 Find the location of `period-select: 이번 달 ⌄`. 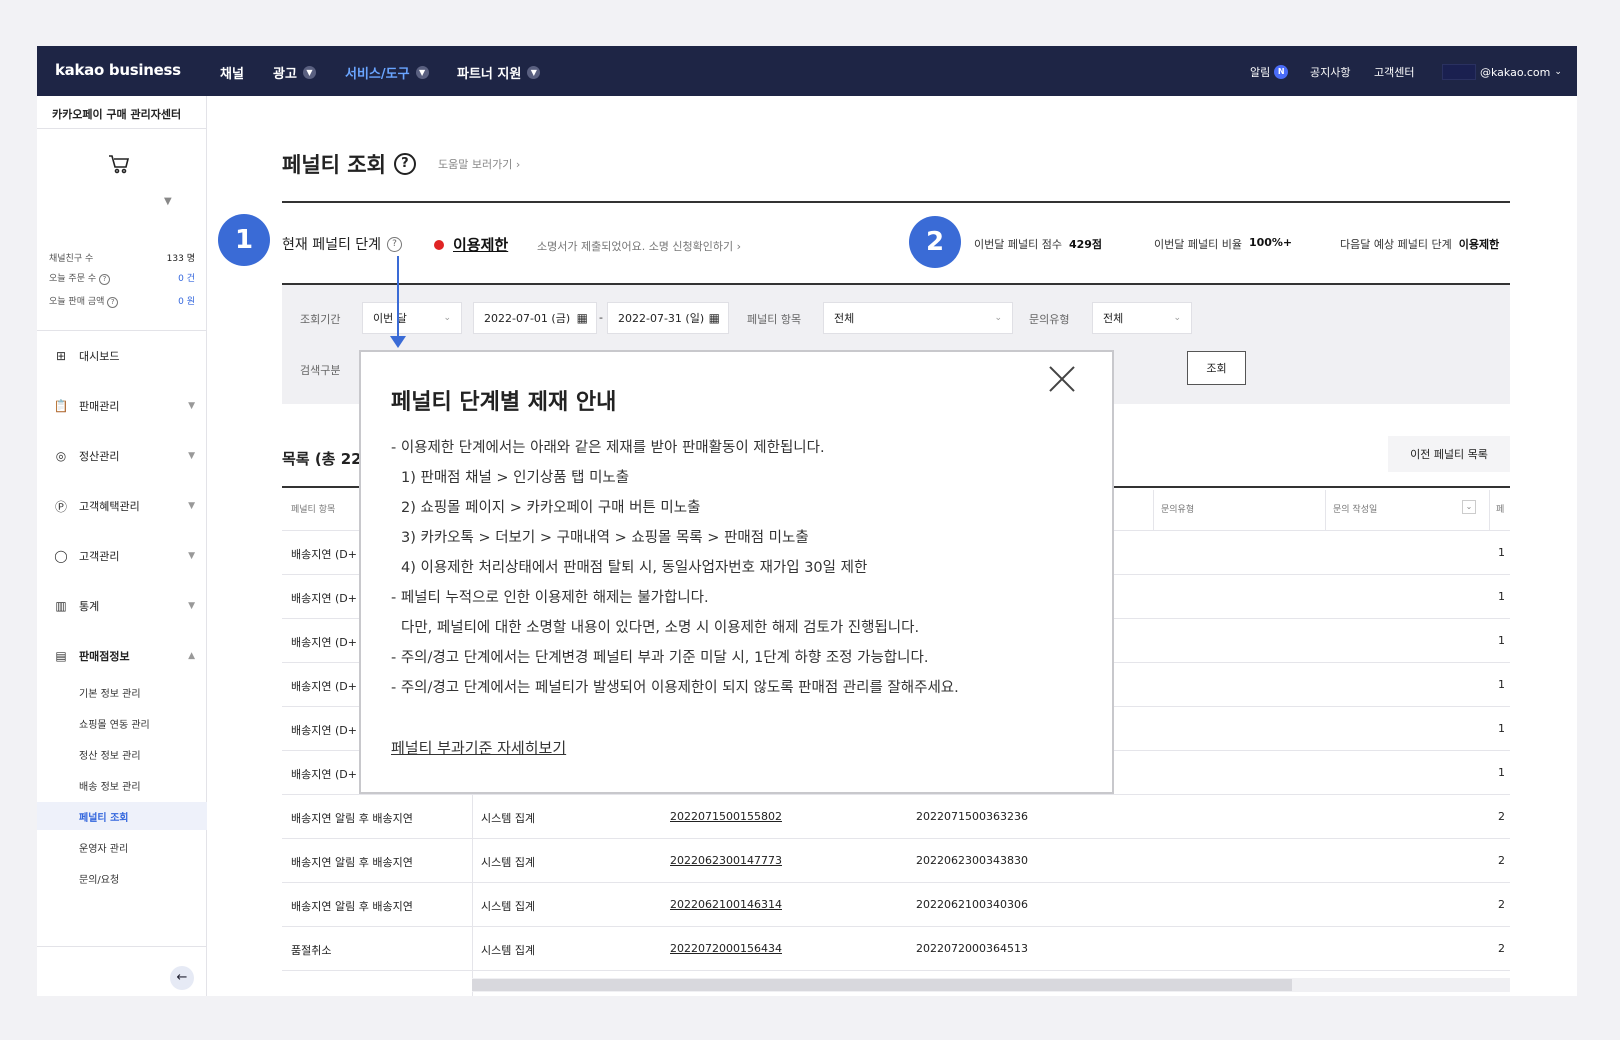

period-select: 이번 달 ⌄ is located at coordinates (412, 318).